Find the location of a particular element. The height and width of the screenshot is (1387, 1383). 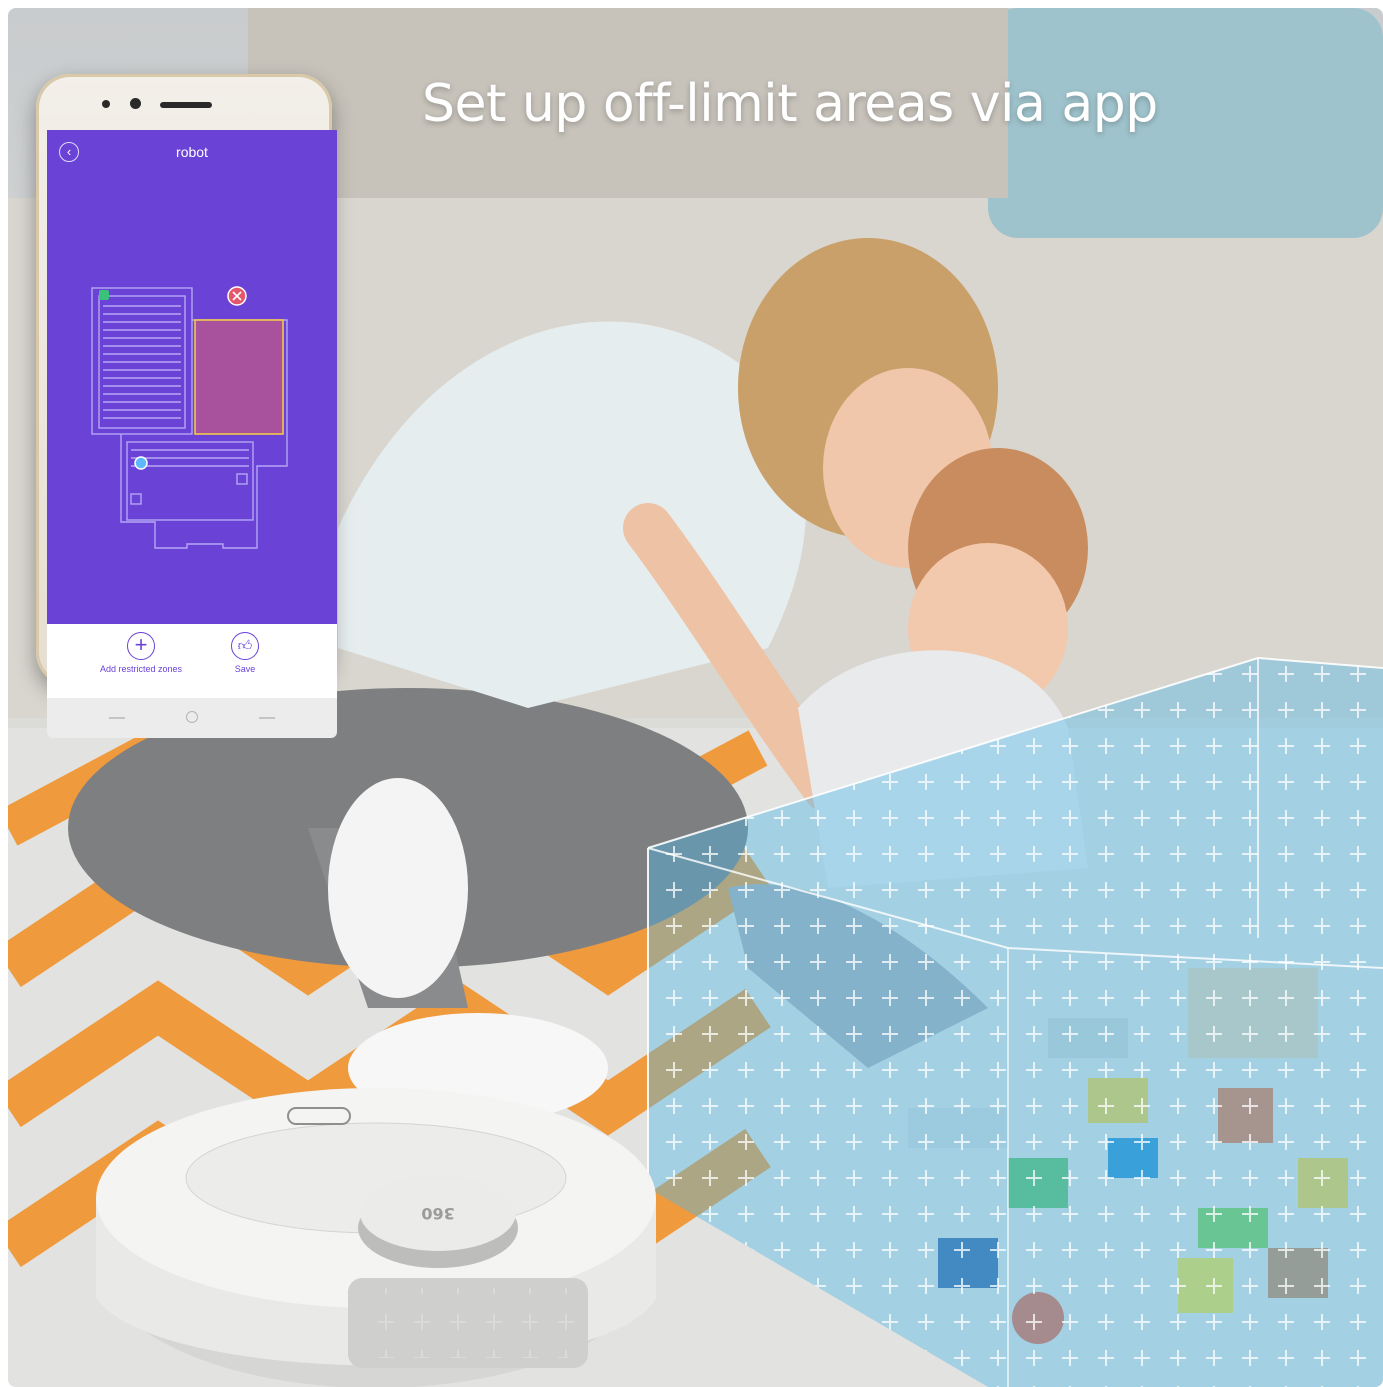

save-label: Save is located at coordinates (245, 669).